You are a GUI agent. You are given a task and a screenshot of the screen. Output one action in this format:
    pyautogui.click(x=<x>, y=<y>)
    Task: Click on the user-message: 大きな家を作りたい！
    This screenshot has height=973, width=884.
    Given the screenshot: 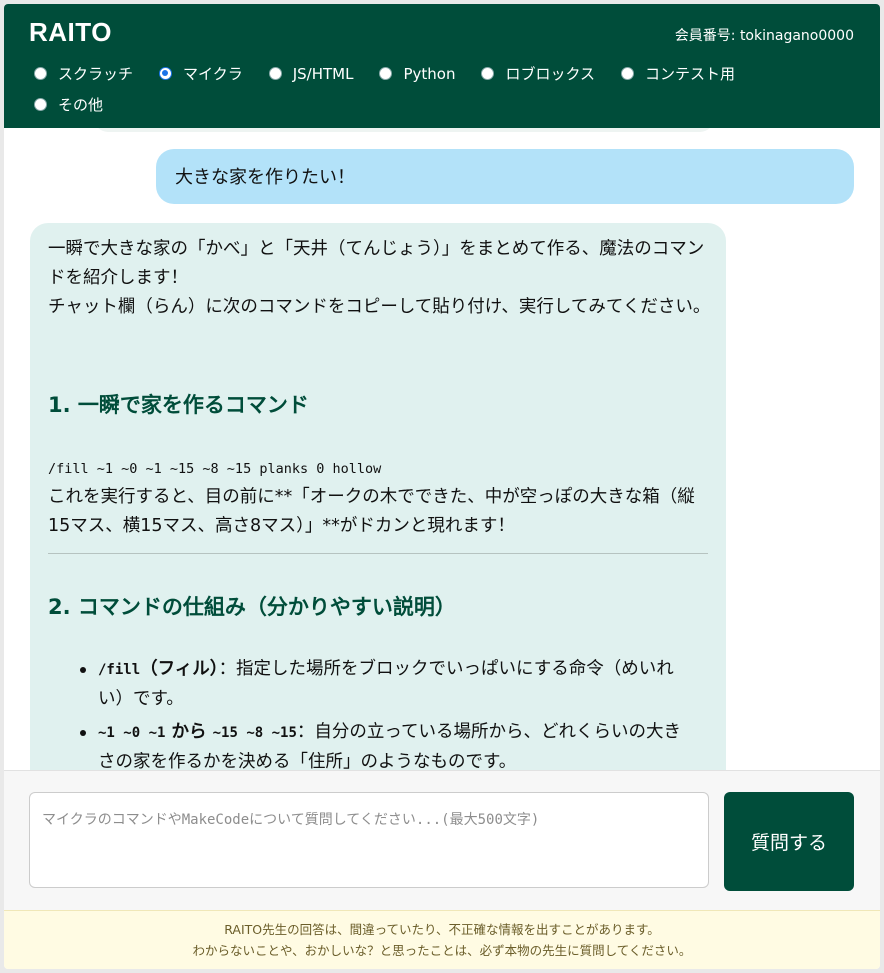 What is the action you would take?
    pyautogui.click(x=505, y=176)
    